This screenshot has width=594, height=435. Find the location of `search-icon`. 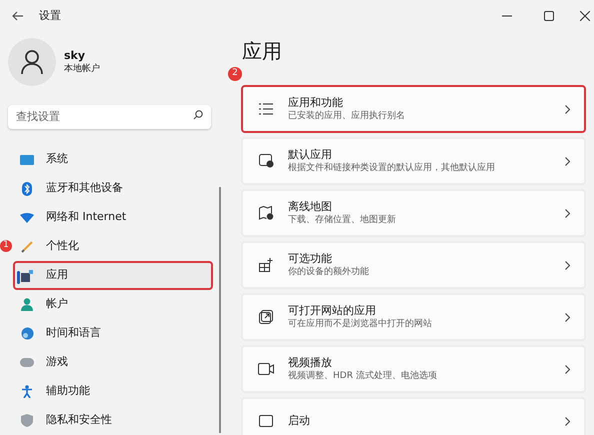

search-icon is located at coordinates (198, 115).